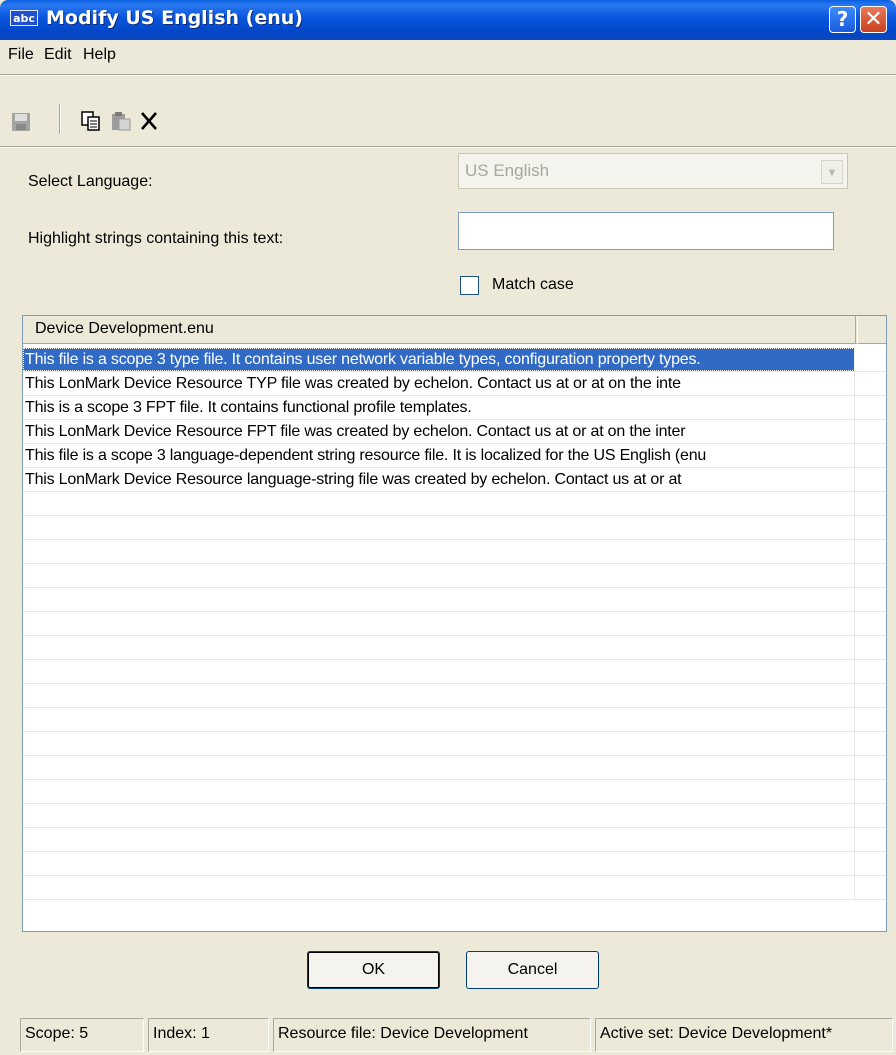 The width and height of the screenshot is (896, 1055). Describe the element at coordinates (871, 330) in the screenshot. I see `column-header-empty` at that location.